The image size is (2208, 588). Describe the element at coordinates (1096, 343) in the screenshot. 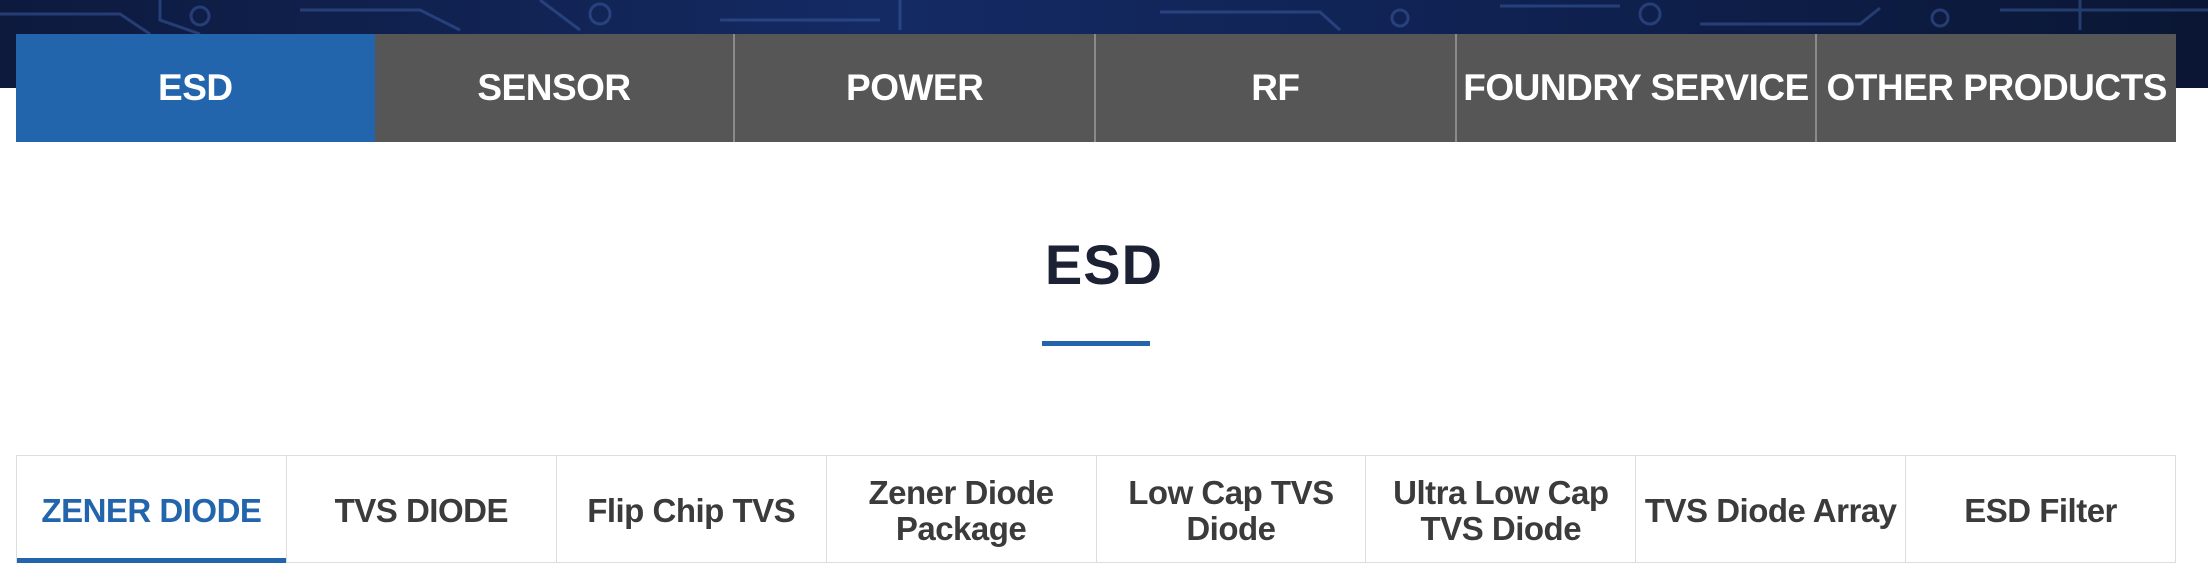

I see `title-underline` at that location.